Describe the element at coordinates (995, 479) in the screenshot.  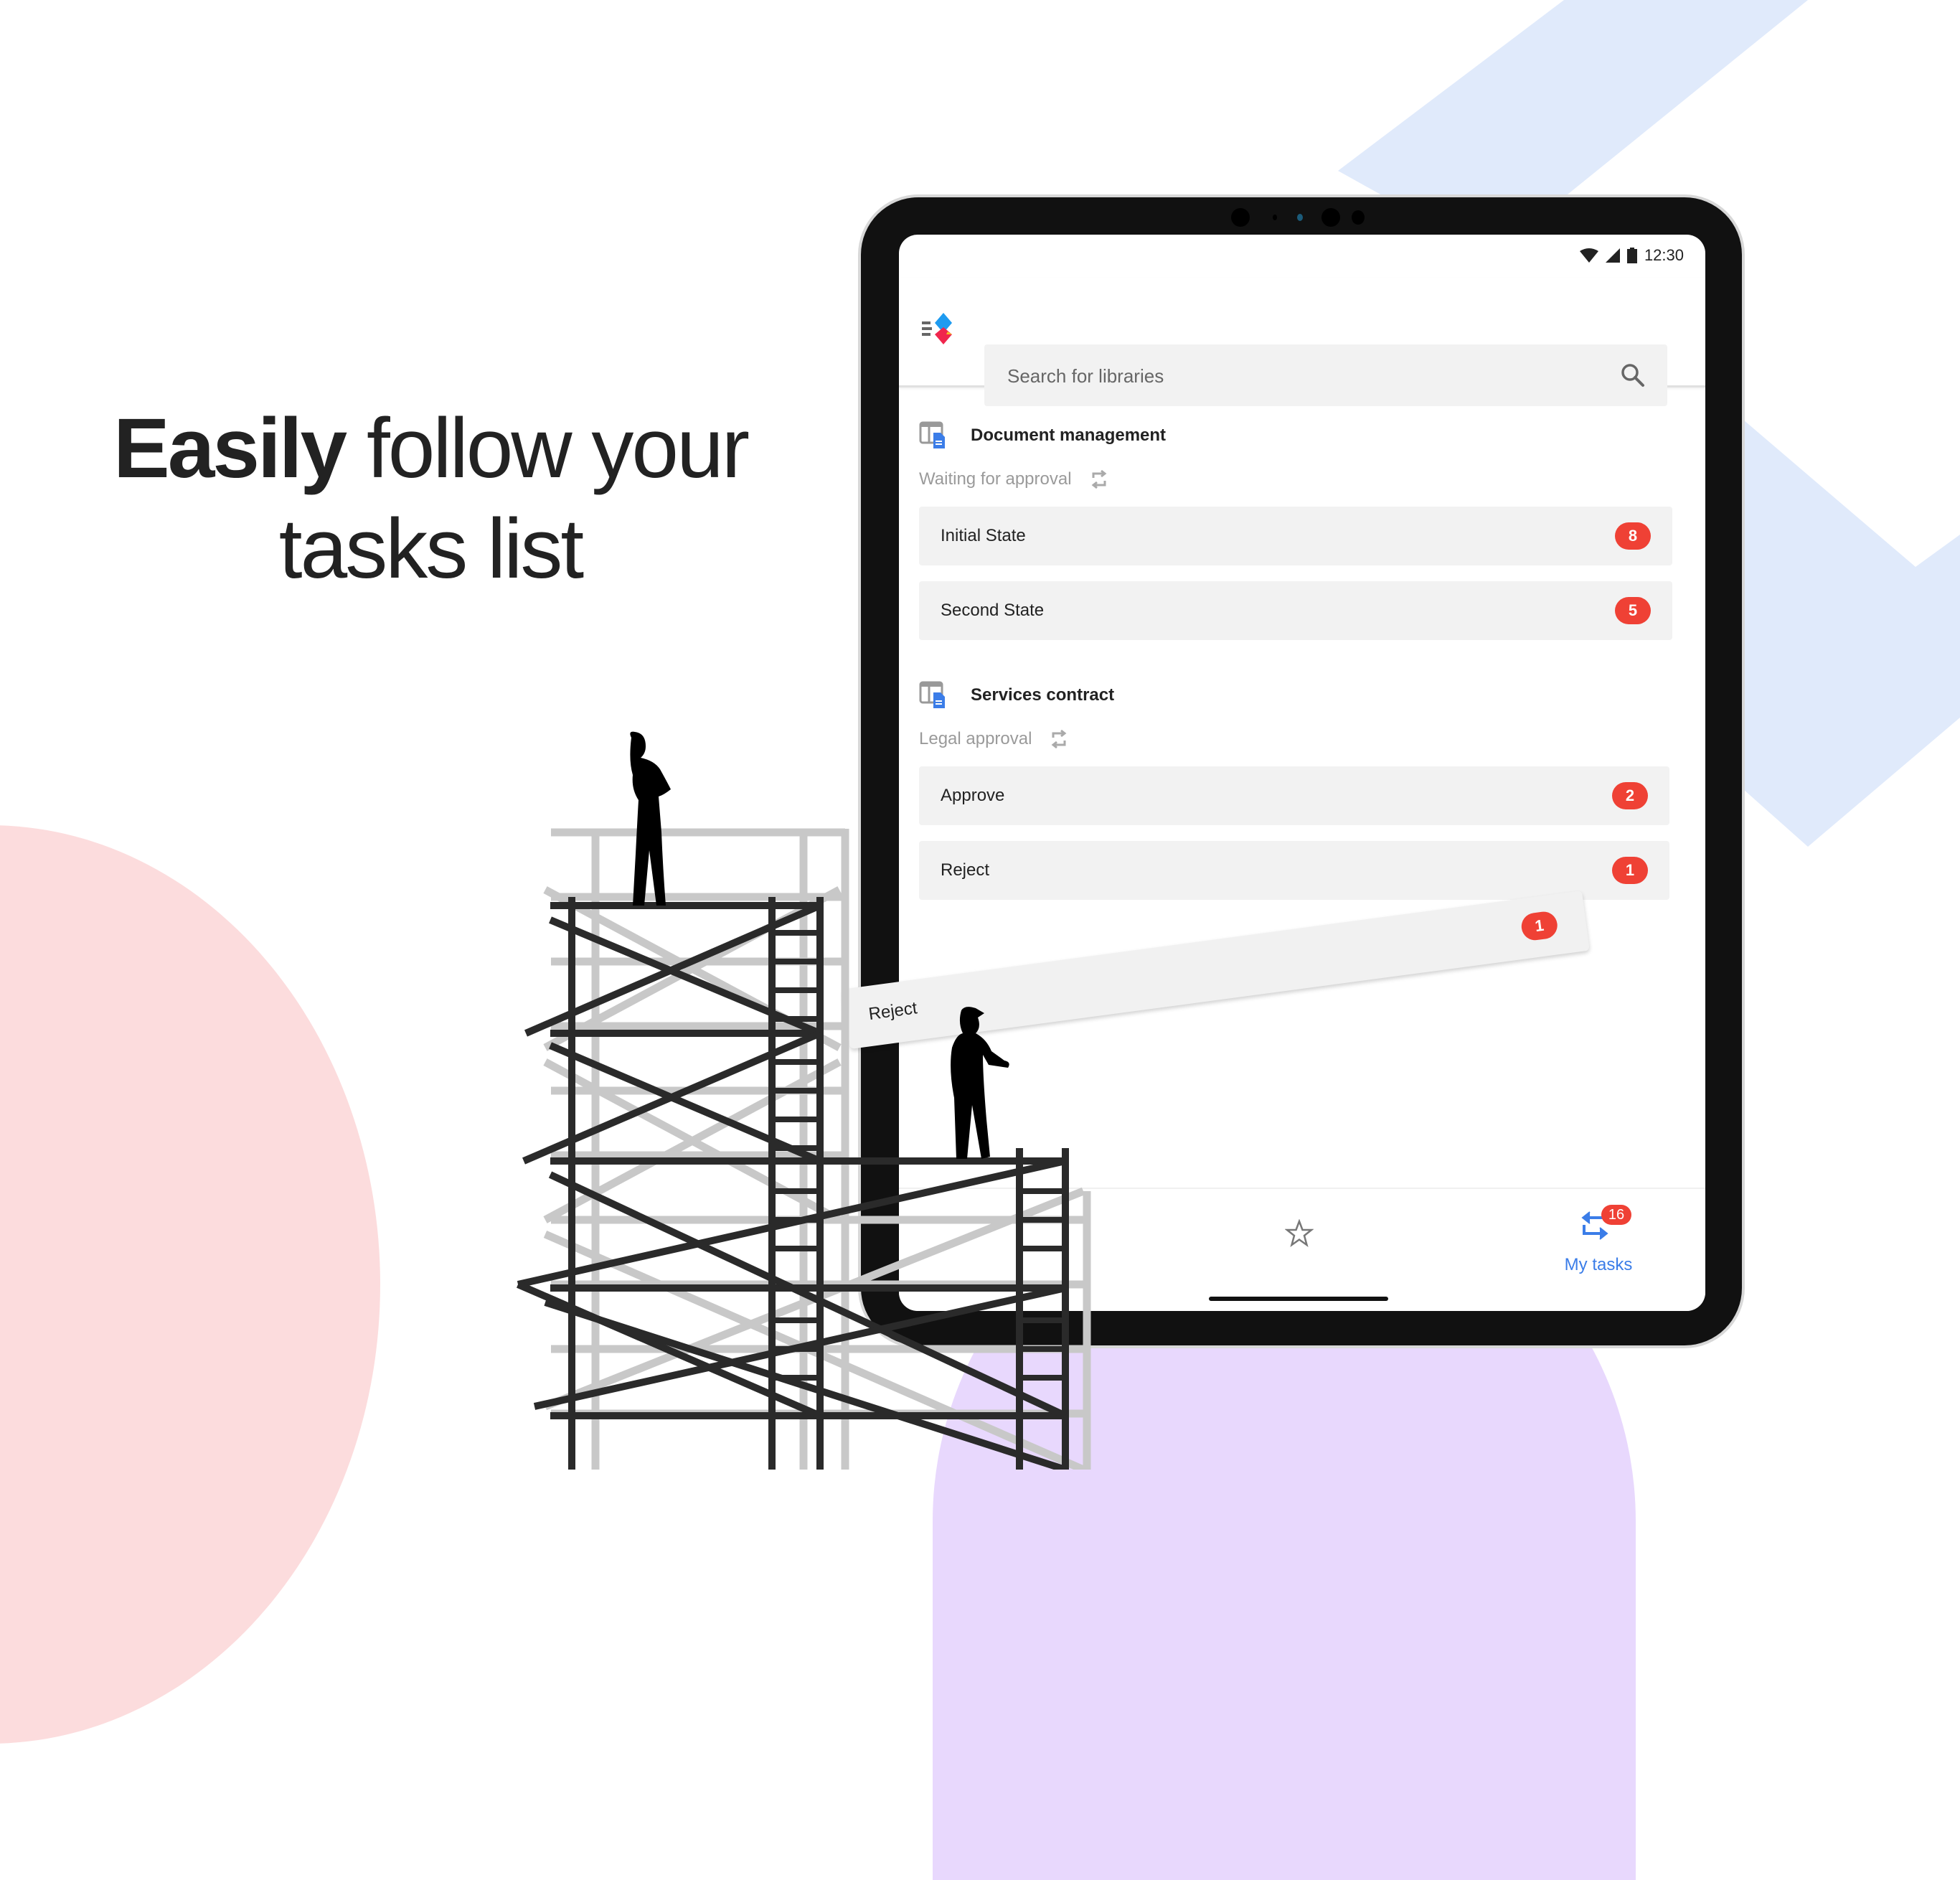
I see `workflow-name: Waiting for approval` at that location.